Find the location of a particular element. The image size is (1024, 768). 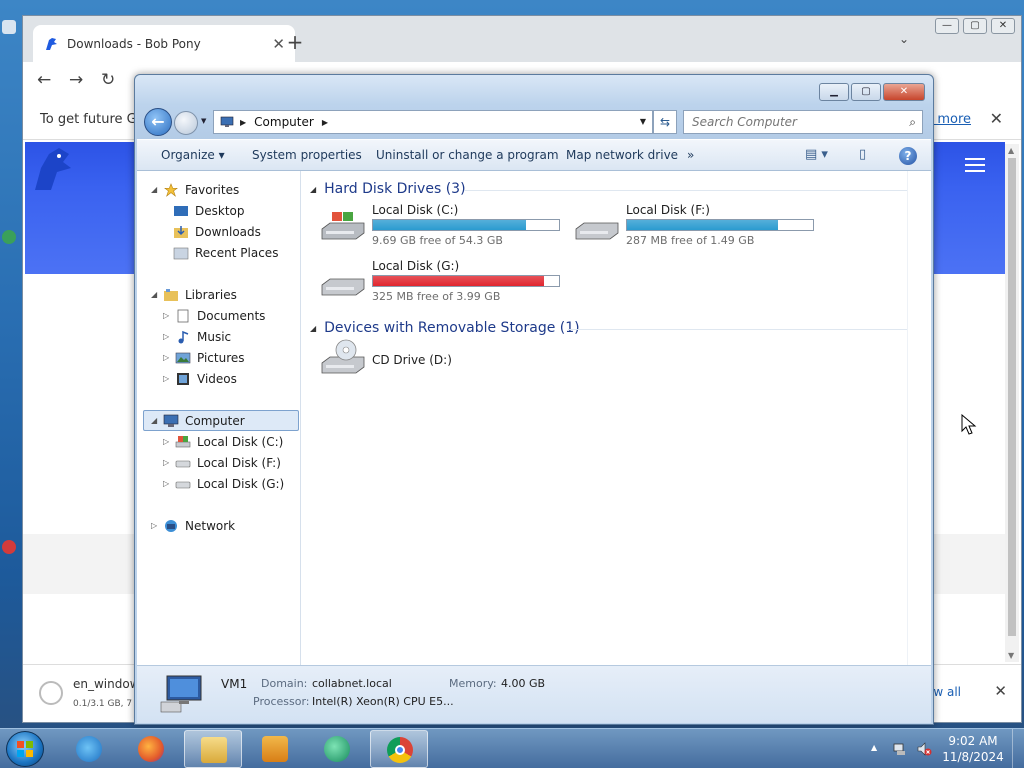

taskbar: ▲ 9:02 AM 11/8/2024 is located at coordinates (512, 748).